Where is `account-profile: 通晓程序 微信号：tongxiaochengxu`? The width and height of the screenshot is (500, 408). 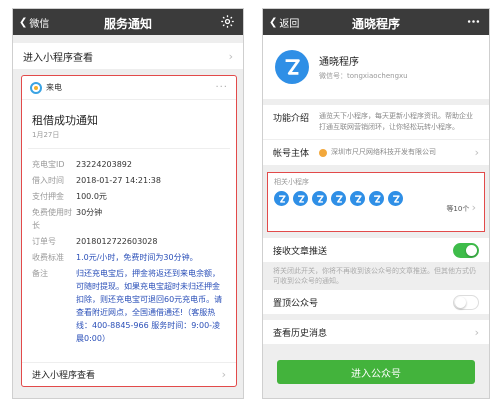
account-profile: 通晓程序 微信号：tongxiaochengxu is located at coordinates (376, 67).